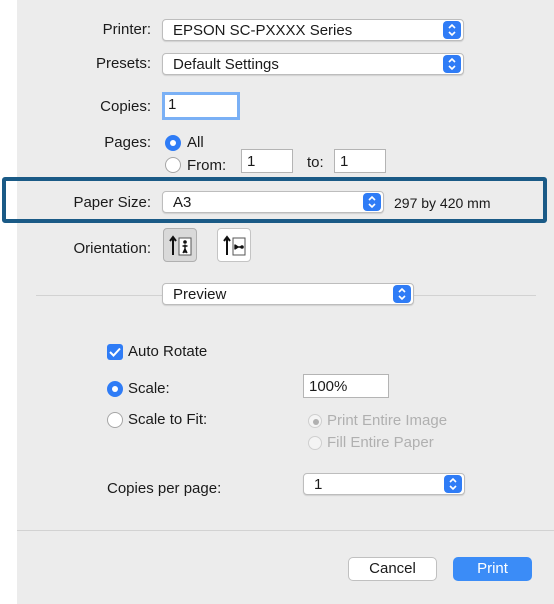 Image resolution: width=554 pixels, height=604 pixels. Describe the element at coordinates (315, 443) in the screenshot. I see `fill-entire-paper-radio` at that location.